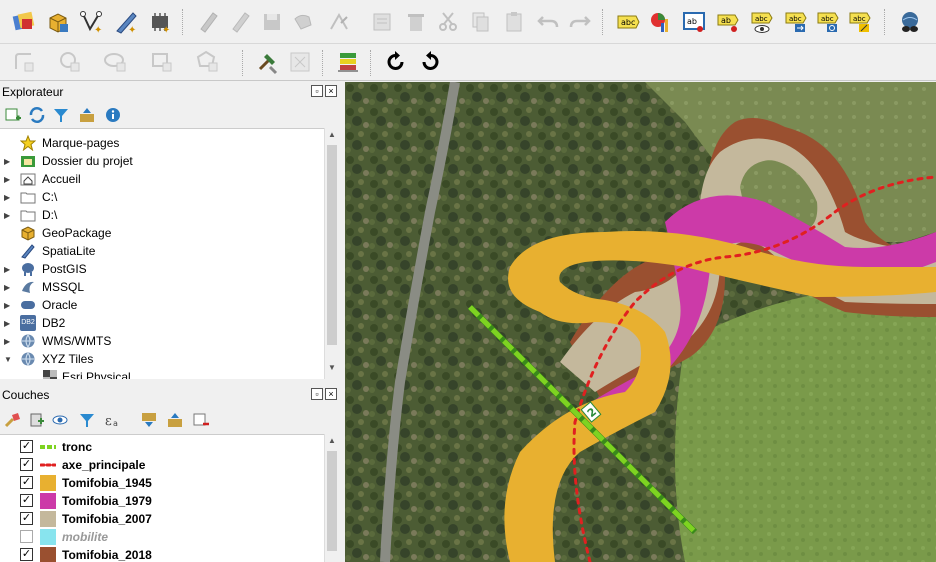 The height and width of the screenshot is (562, 936). Describe the element at coordinates (162, 233) in the screenshot. I see `explorer-item-geopackage: GeoPackage` at that location.